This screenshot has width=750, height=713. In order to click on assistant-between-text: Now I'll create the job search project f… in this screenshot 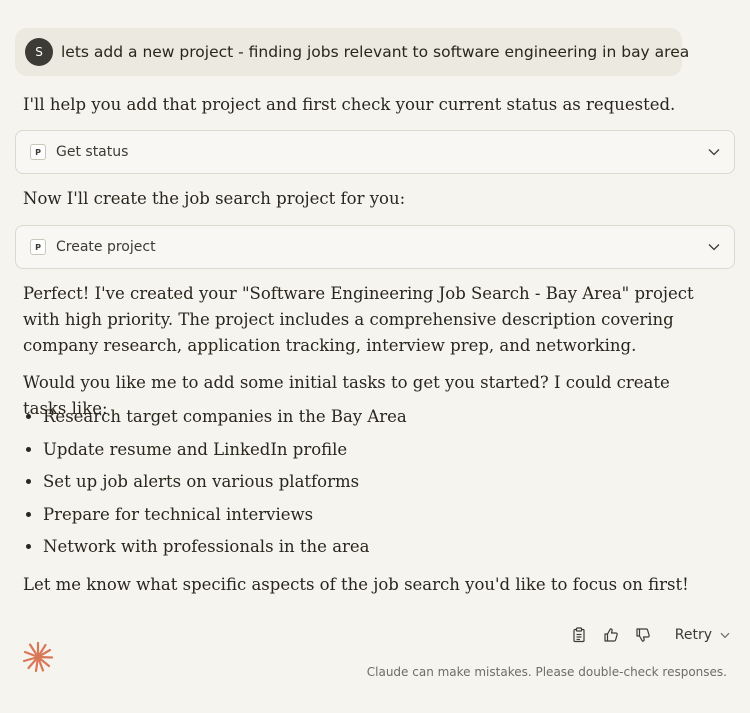, I will do `click(214, 198)`.